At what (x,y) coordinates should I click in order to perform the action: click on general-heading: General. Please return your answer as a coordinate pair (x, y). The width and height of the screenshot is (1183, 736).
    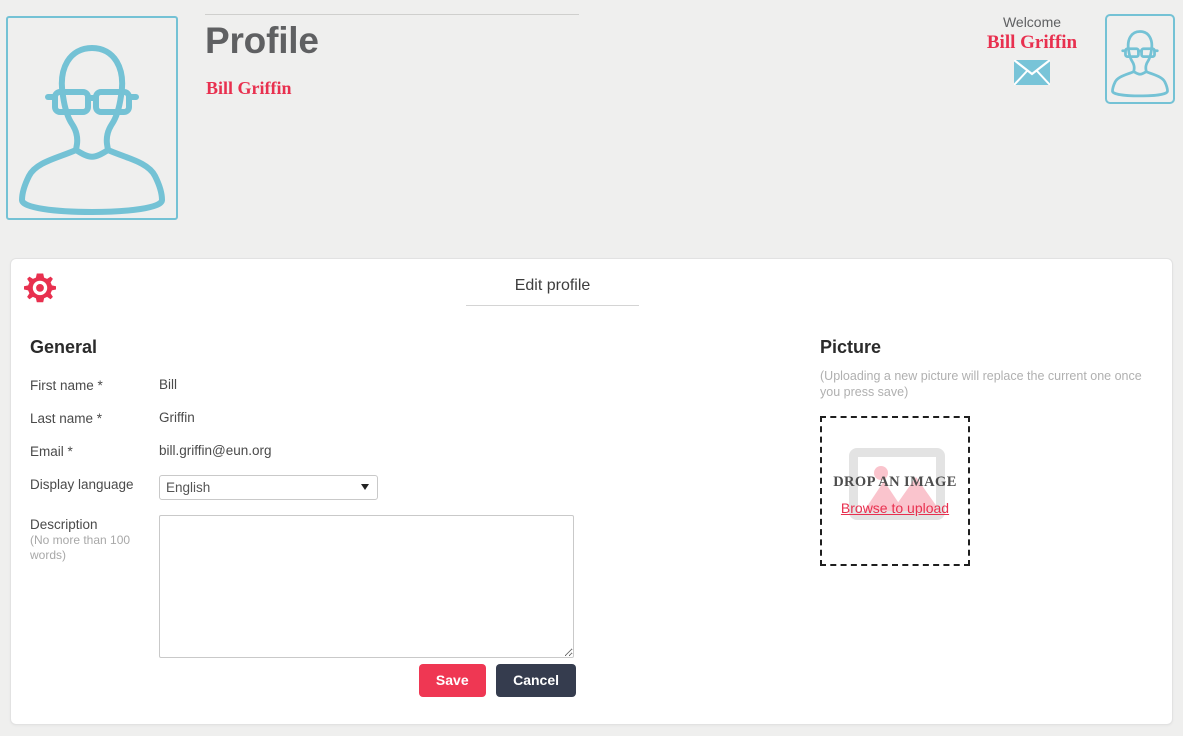
    Looking at the image, I should click on (64, 347).